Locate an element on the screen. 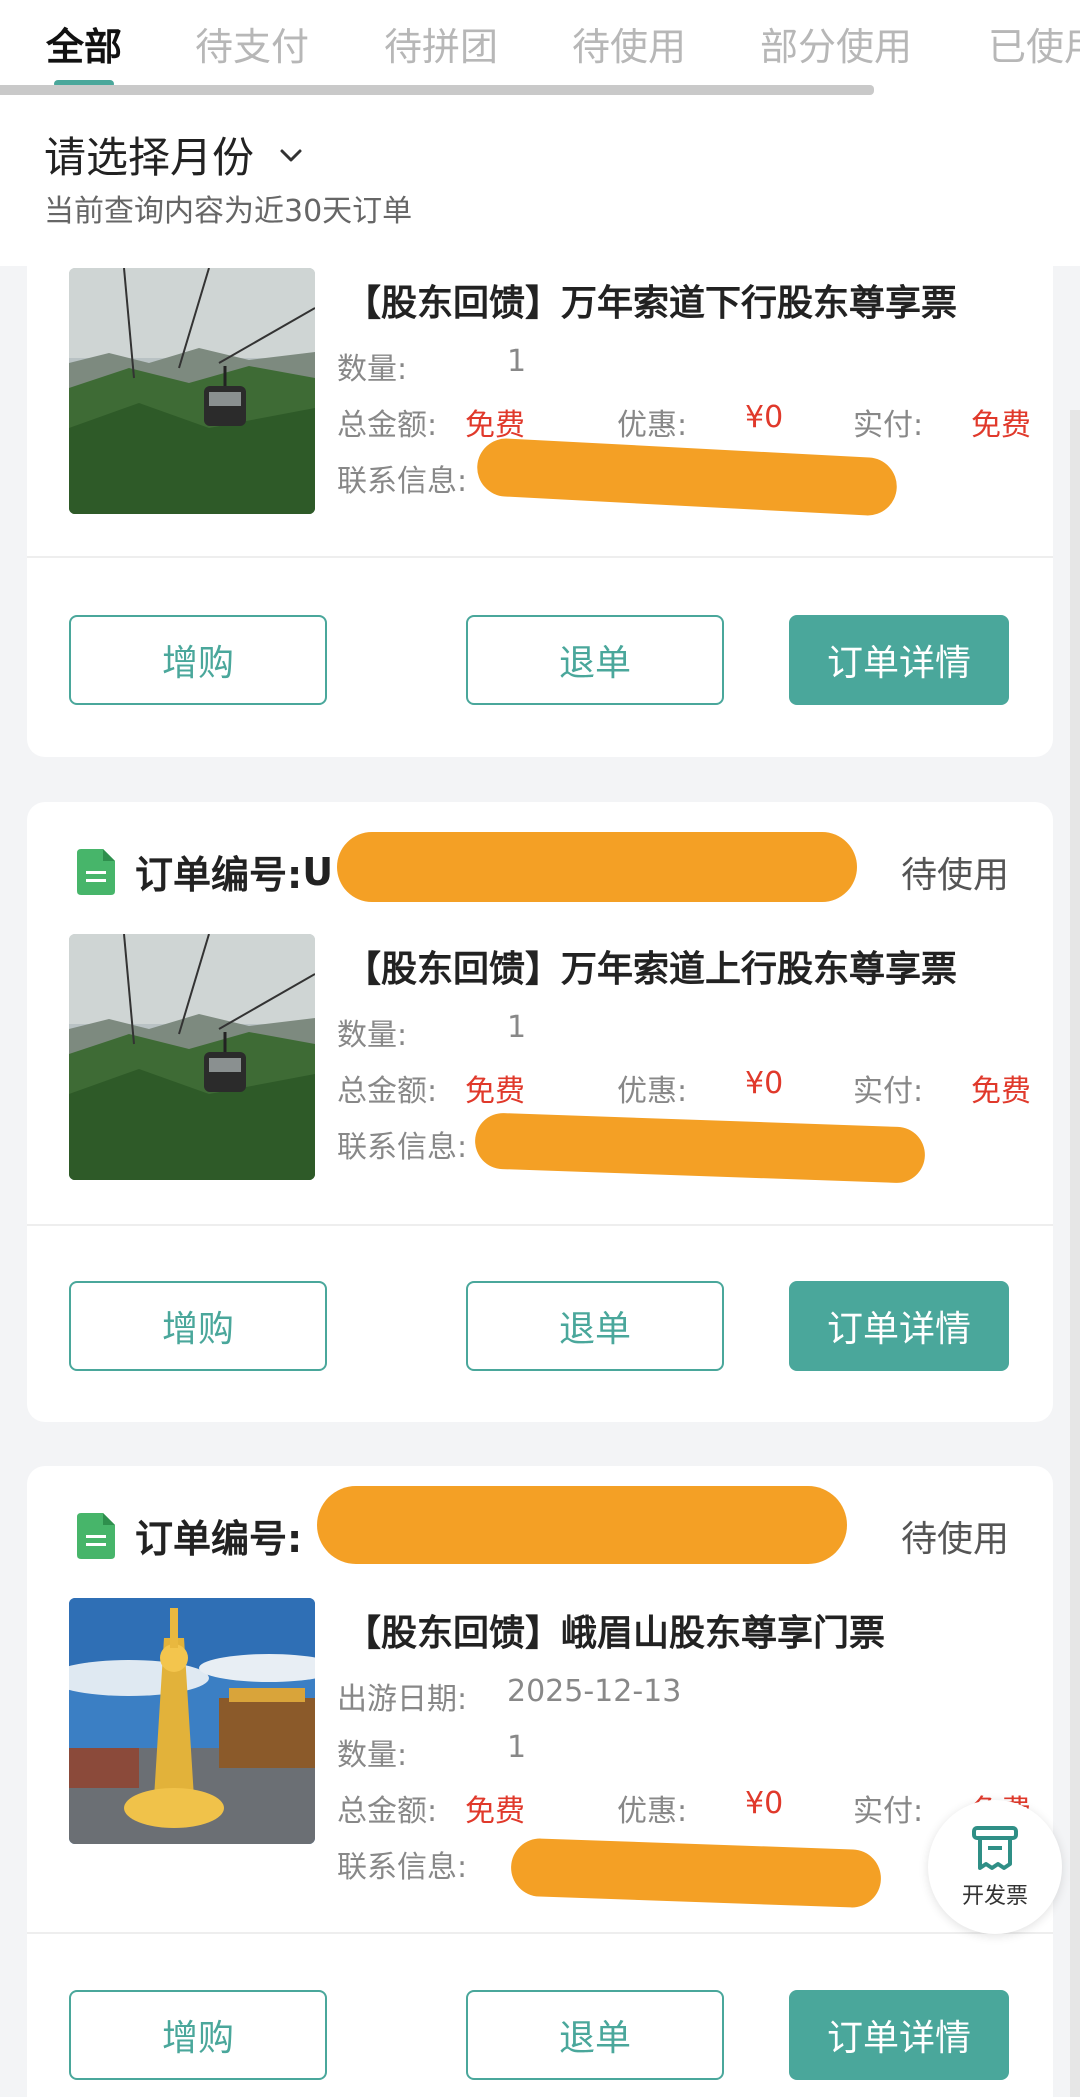  invoice-icon is located at coordinates (995, 1848).